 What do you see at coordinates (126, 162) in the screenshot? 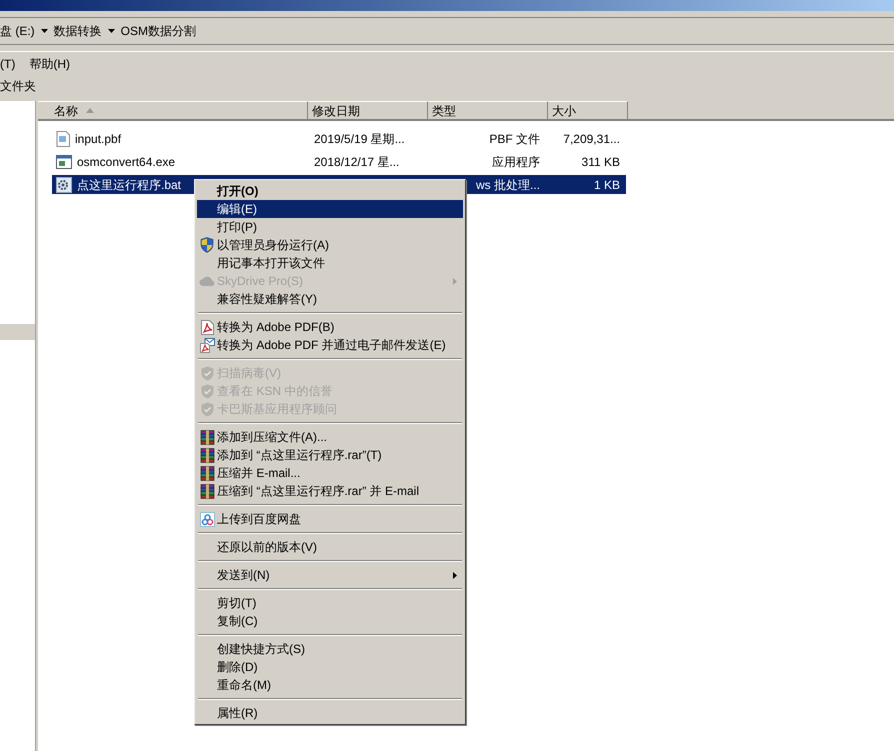
I see `file-name: osmconvert64.exe` at bounding box center [126, 162].